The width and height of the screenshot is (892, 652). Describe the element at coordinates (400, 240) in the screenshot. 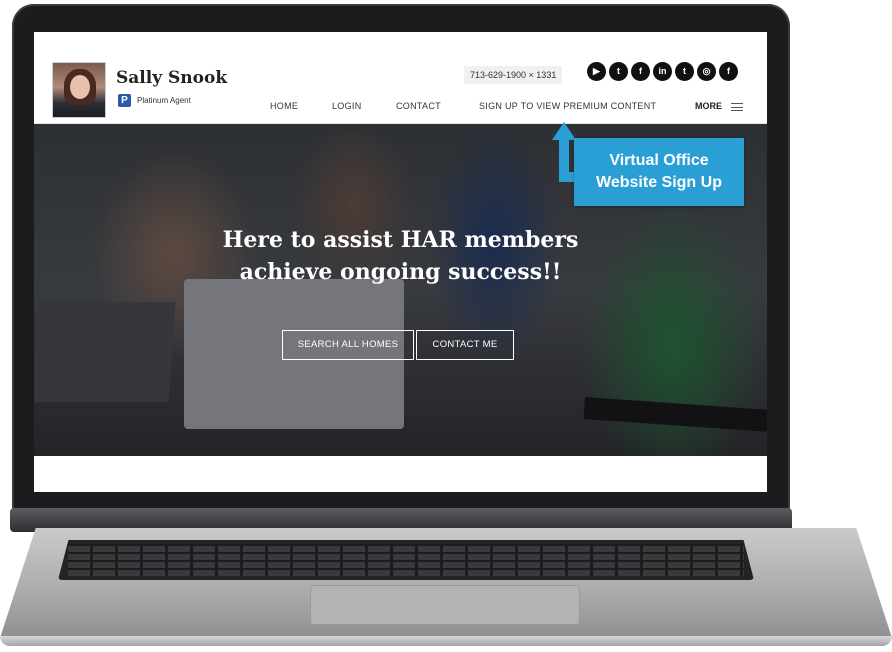

I see `hero-title-line: Here to assist HAR members` at that location.